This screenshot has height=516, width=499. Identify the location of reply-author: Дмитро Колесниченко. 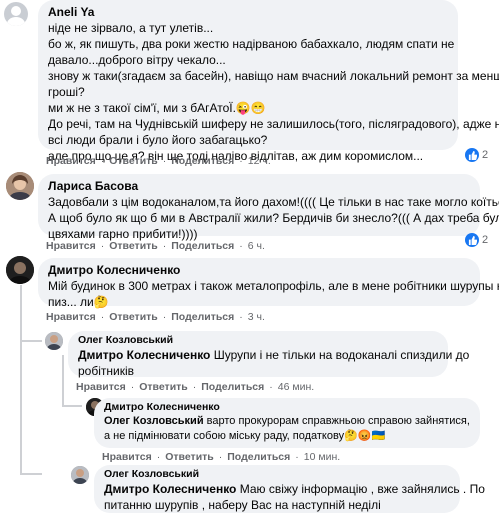
(287, 407).